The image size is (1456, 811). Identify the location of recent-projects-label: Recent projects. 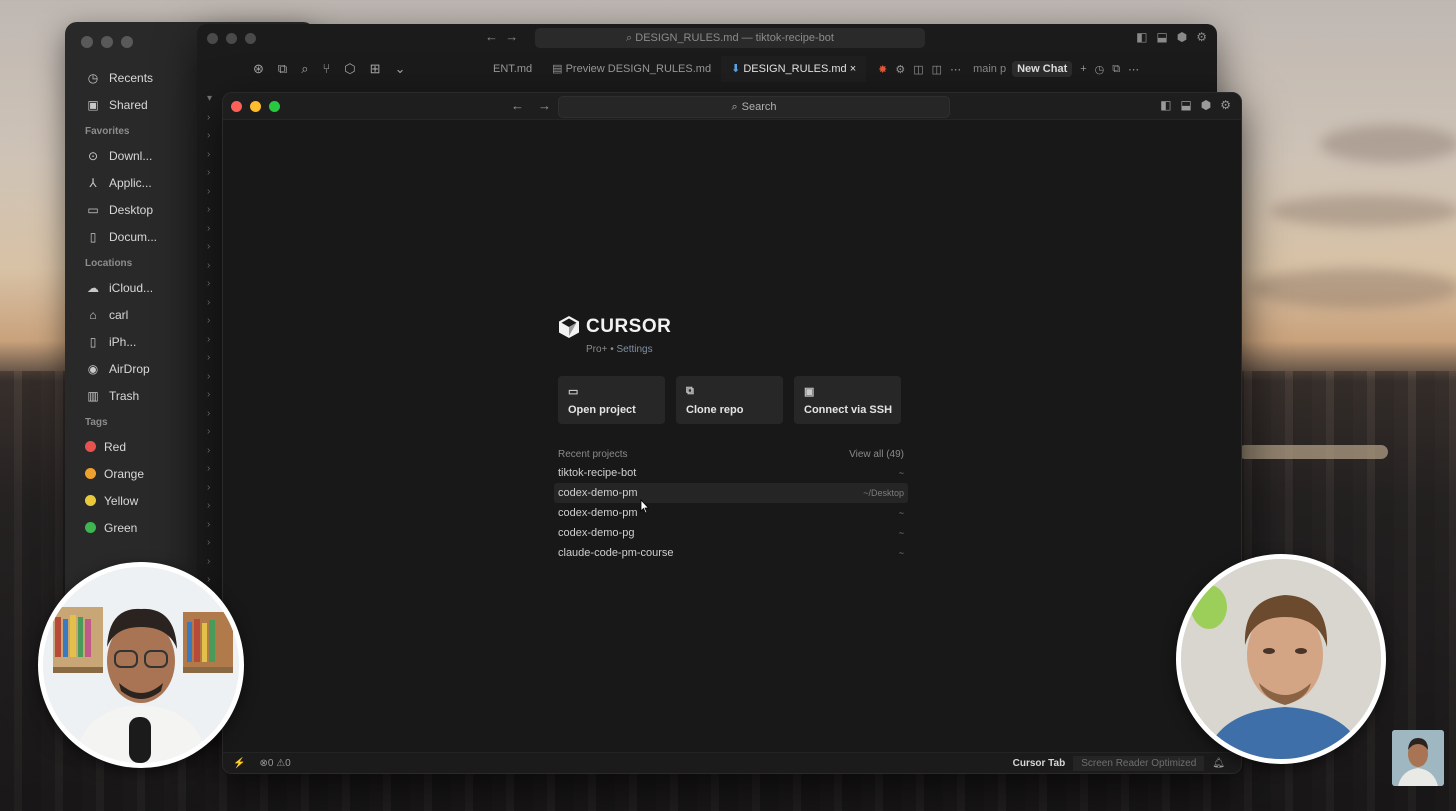
(593, 454).